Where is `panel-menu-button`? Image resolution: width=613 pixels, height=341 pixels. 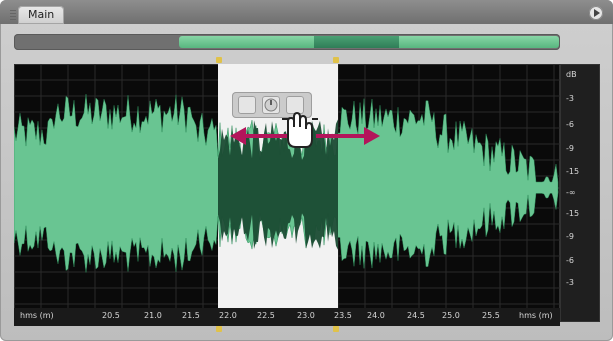
panel-menu-button is located at coordinates (596, 13).